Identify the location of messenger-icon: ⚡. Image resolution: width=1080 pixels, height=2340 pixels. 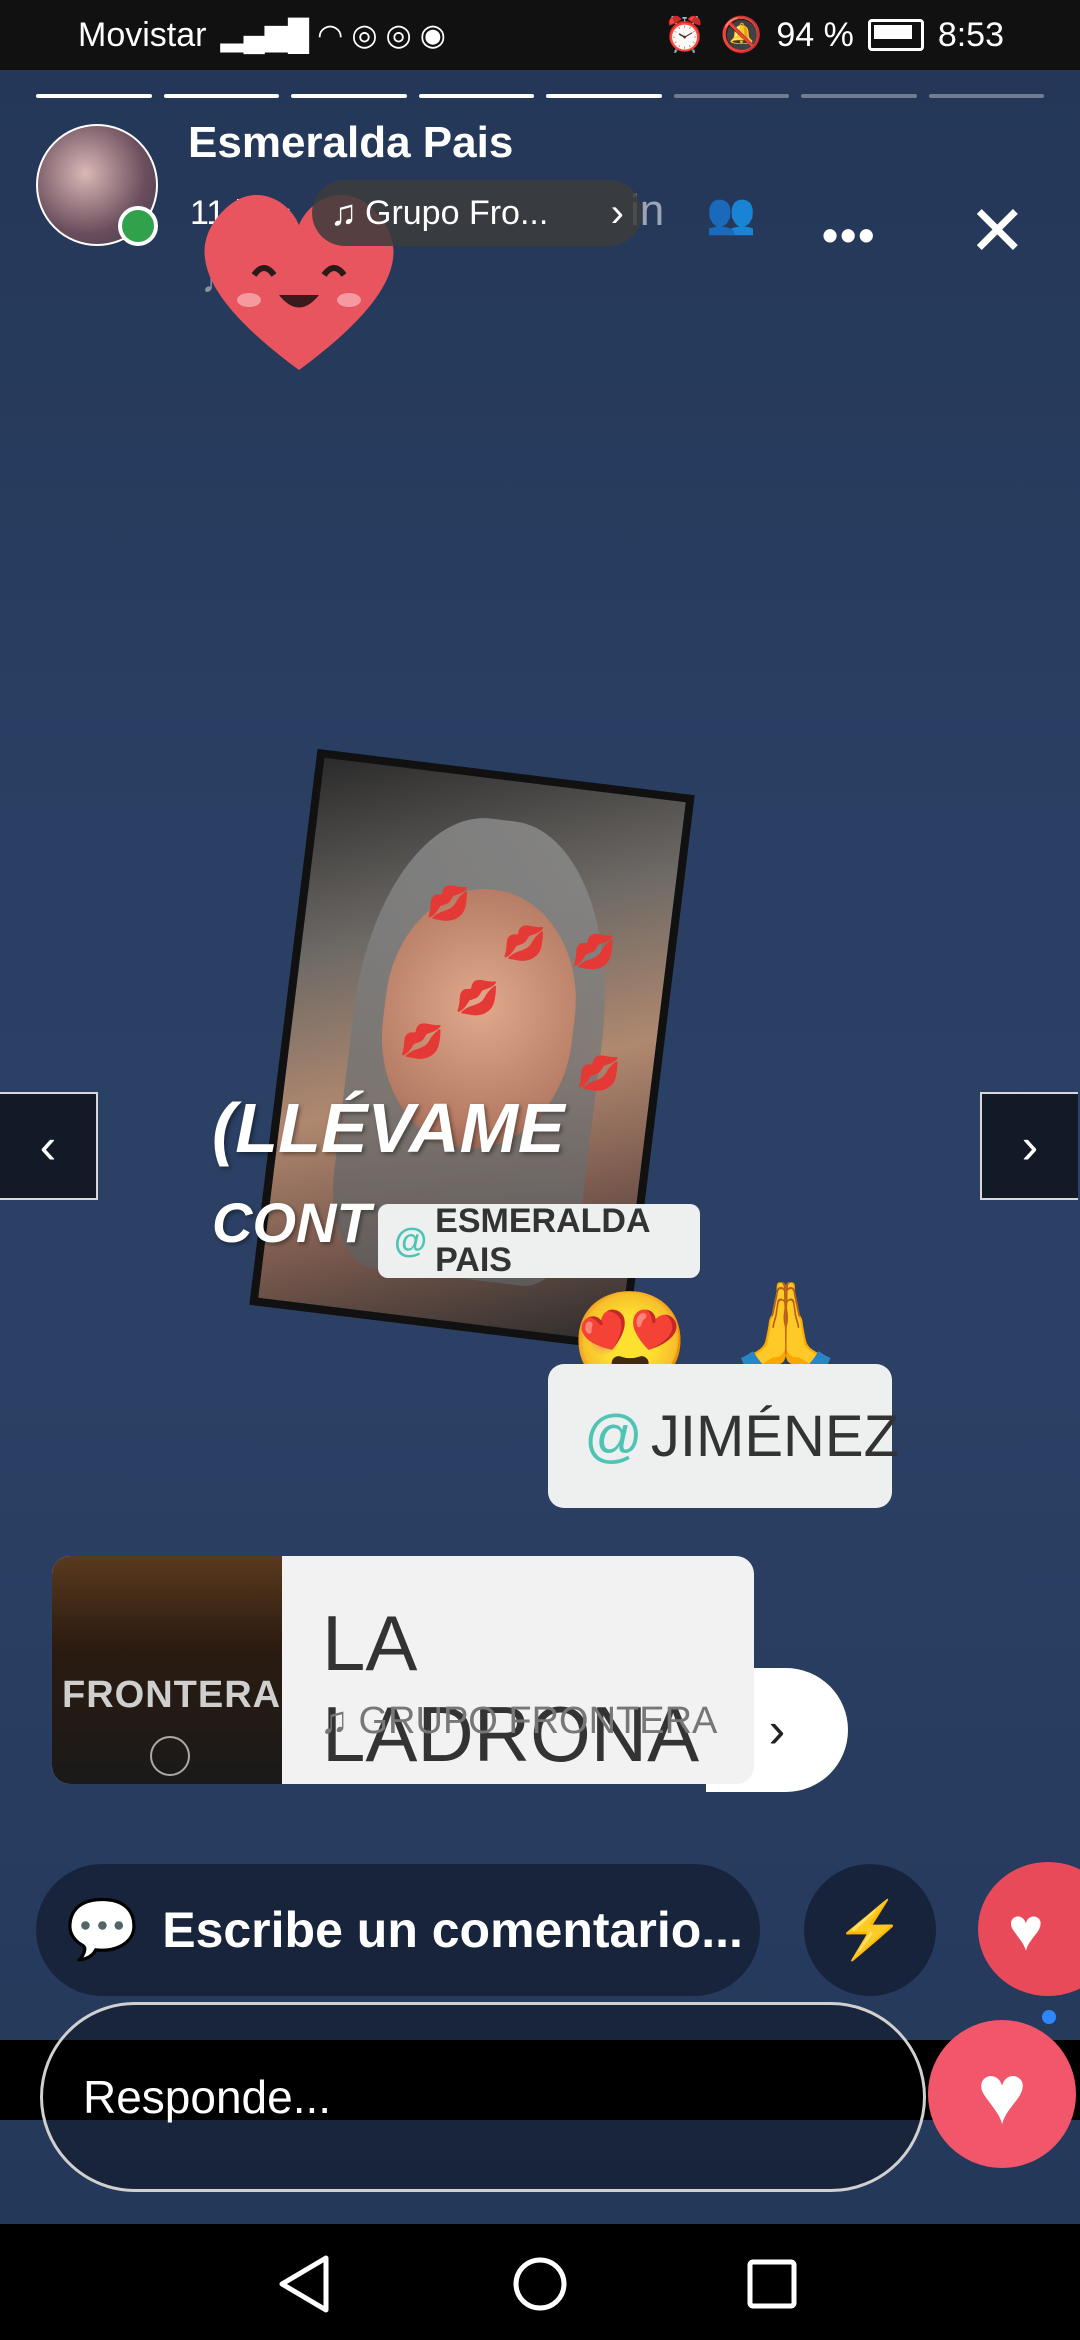
(870, 1929).